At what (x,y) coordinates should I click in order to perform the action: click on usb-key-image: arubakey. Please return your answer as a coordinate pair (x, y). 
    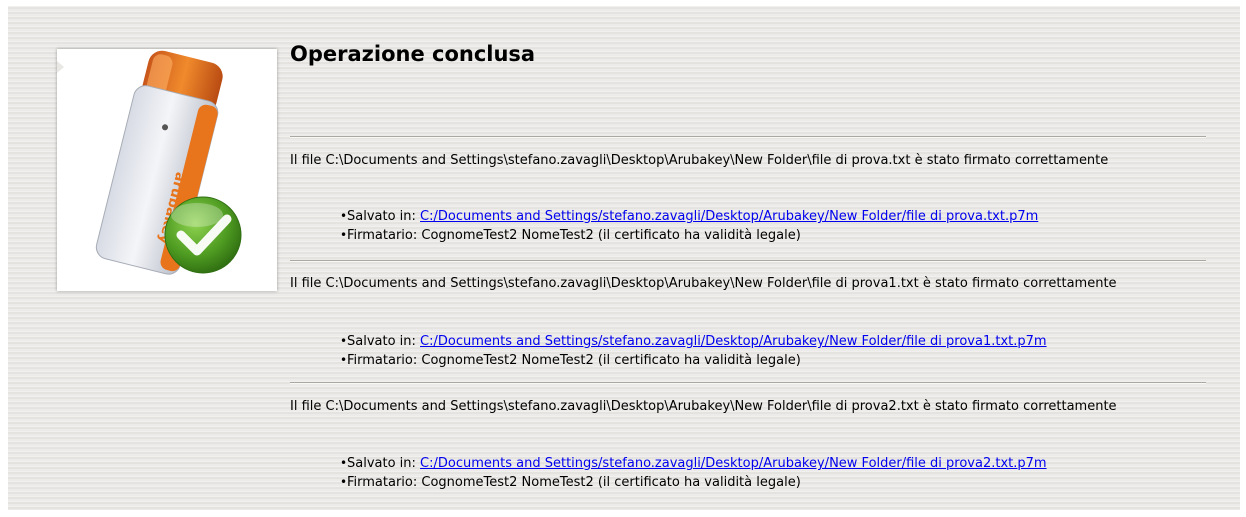
    Looking at the image, I should click on (167, 170).